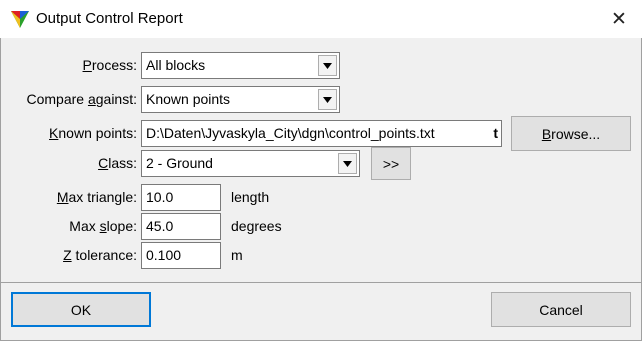 This screenshot has height=341, width=642. Describe the element at coordinates (250, 197) in the screenshot. I see `max-triangle-unit: length` at that location.